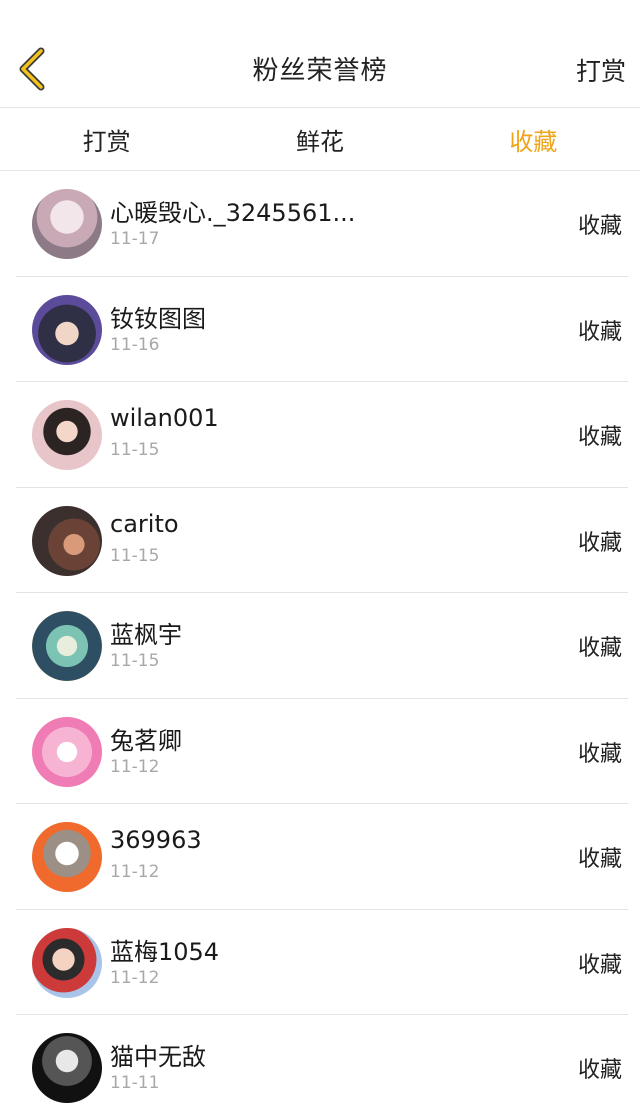 The height and width of the screenshot is (1113, 640). What do you see at coordinates (135, 1083) in the screenshot?
I see `fan-date: 11-11` at bounding box center [135, 1083].